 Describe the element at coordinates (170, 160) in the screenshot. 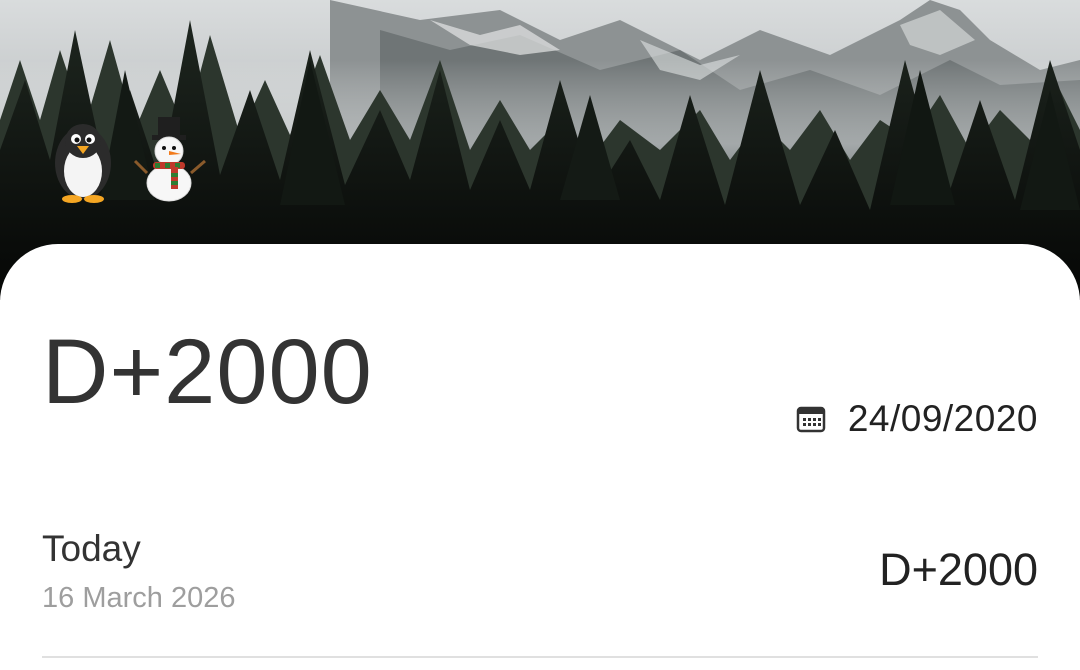

I see `snowman-icon` at that location.